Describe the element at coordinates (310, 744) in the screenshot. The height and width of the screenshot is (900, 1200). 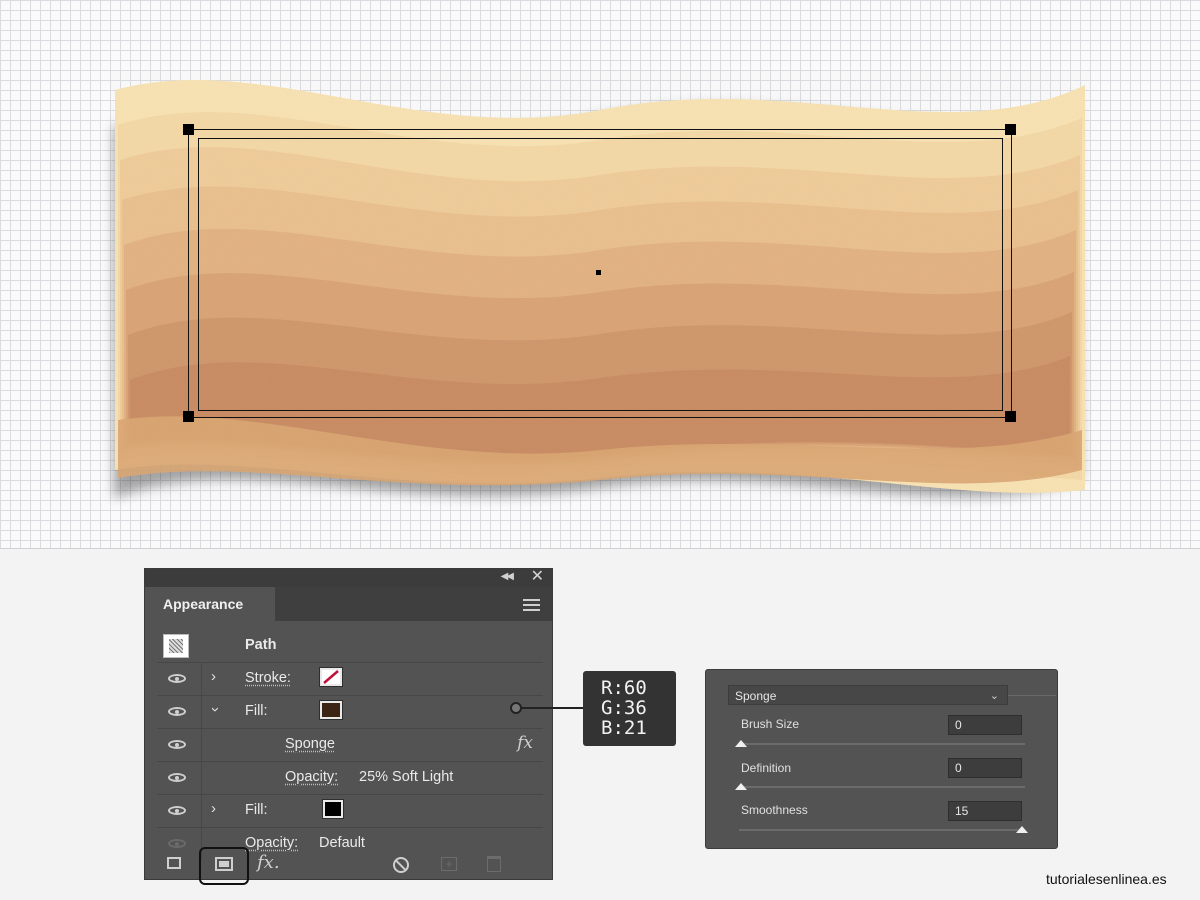
I see `effect-link: Sponge` at that location.